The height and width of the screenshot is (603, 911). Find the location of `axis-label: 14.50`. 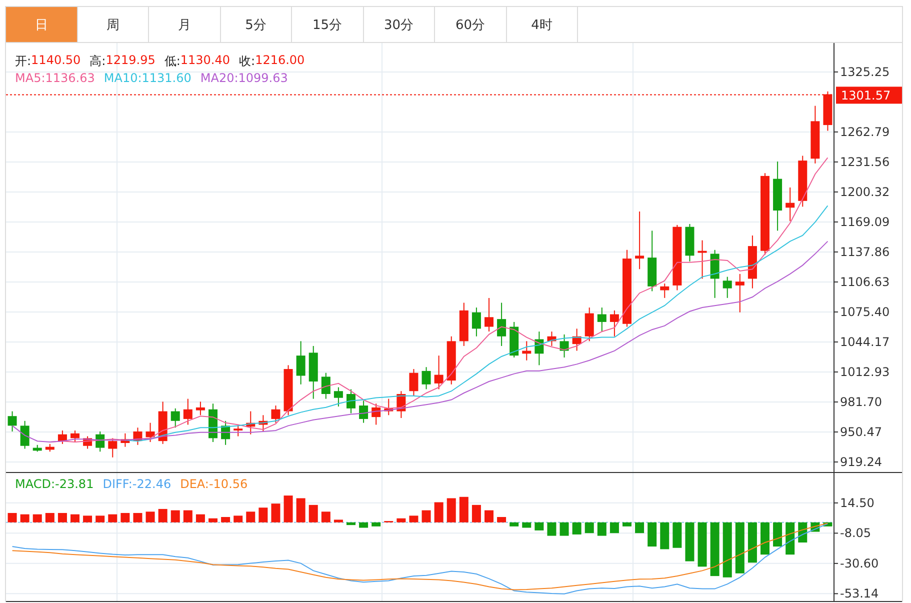

axis-label: 14.50 is located at coordinates (857, 503).